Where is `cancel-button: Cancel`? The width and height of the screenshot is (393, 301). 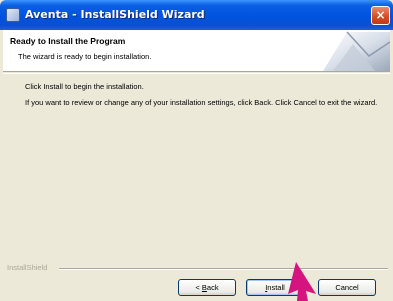
cancel-button: Cancel is located at coordinates (347, 287).